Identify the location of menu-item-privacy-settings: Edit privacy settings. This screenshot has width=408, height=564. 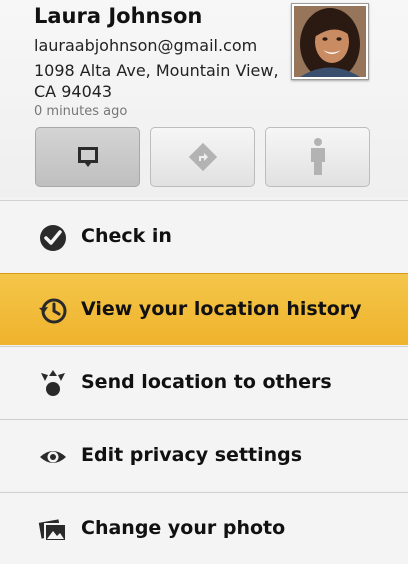
(204, 455).